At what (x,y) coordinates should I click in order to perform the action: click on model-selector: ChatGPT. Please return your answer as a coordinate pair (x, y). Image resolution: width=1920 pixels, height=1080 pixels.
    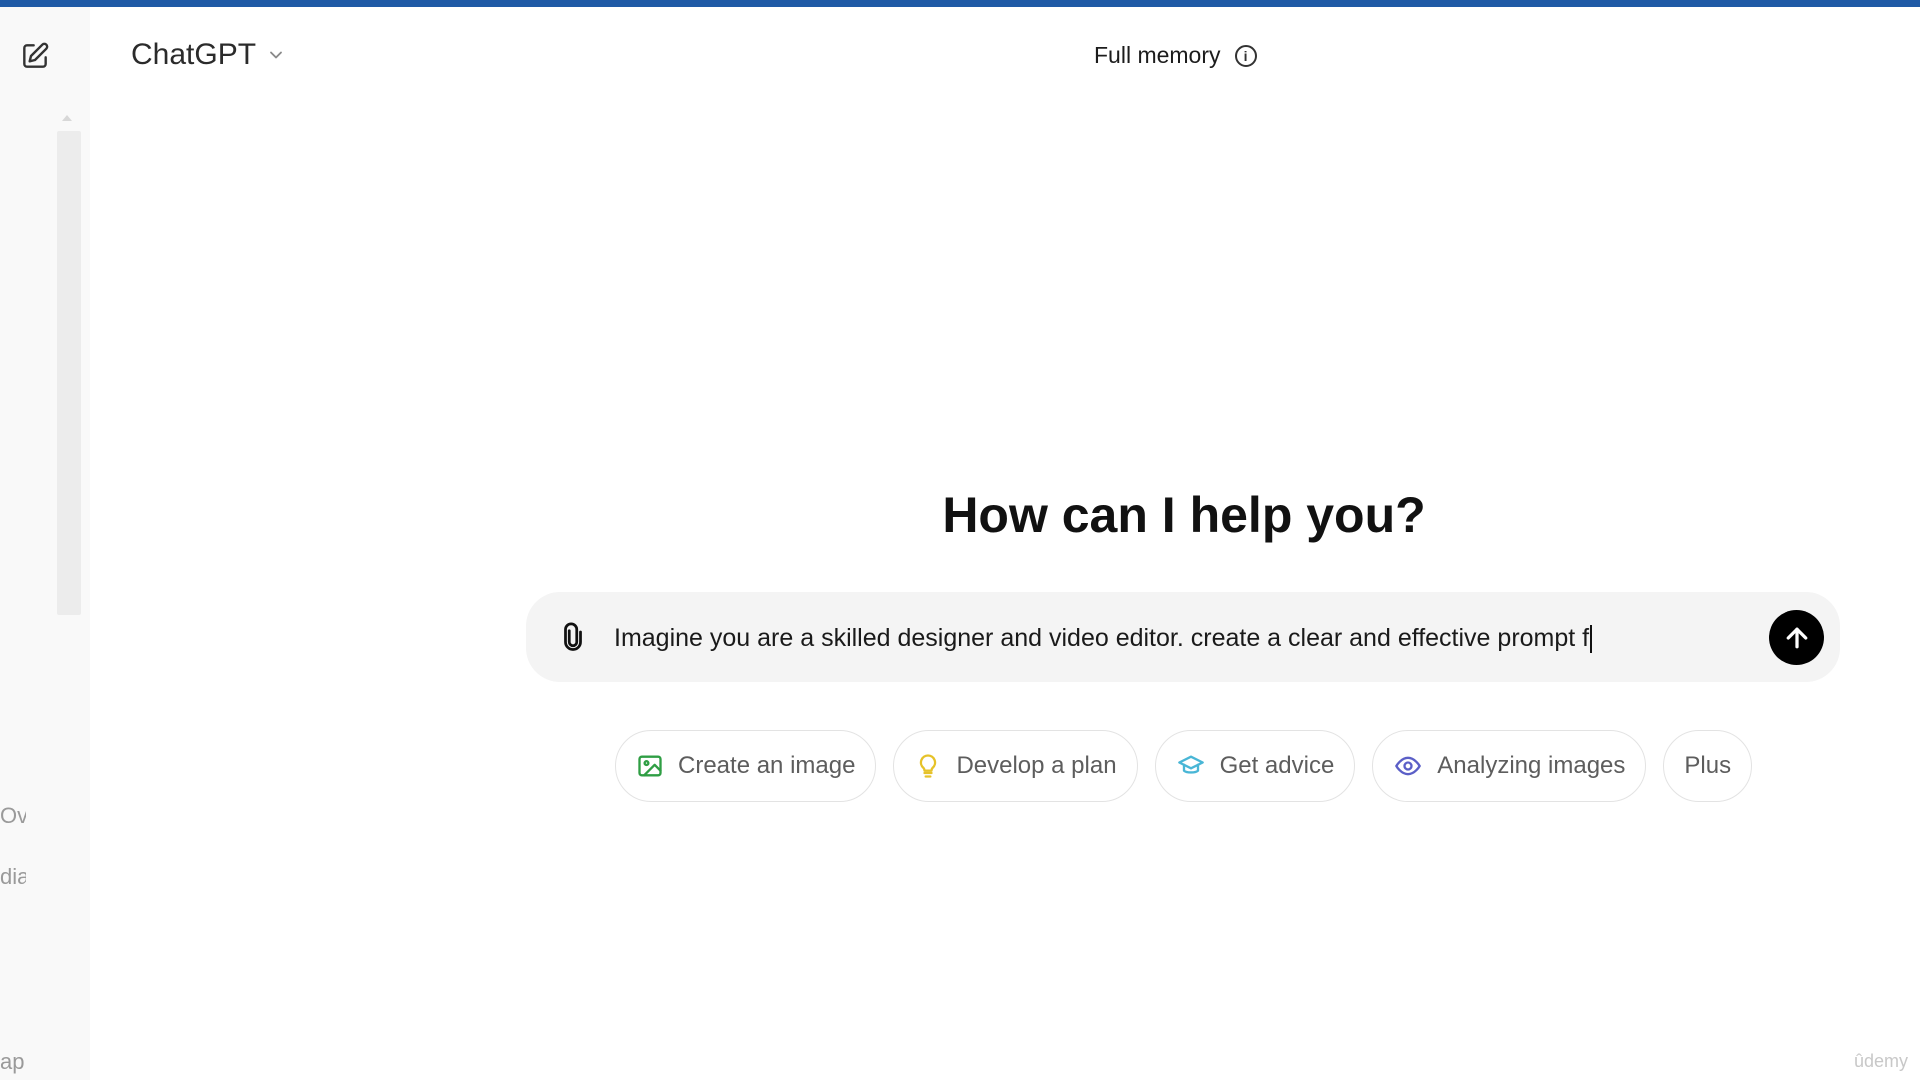
    Looking at the image, I should click on (208, 55).